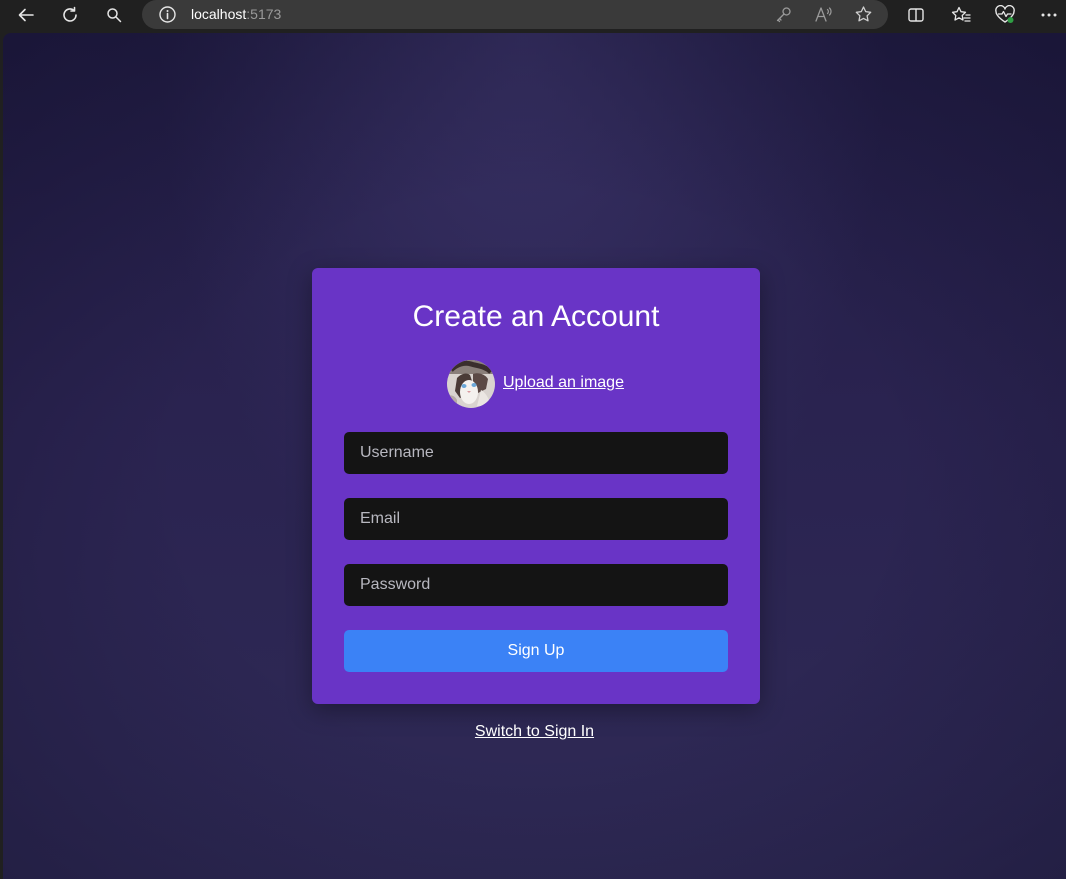 This screenshot has width=1066, height=879. What do you see at coordinates (536, 519) in the screenshot?
I see `email-input` at bounding box center [536, 519].